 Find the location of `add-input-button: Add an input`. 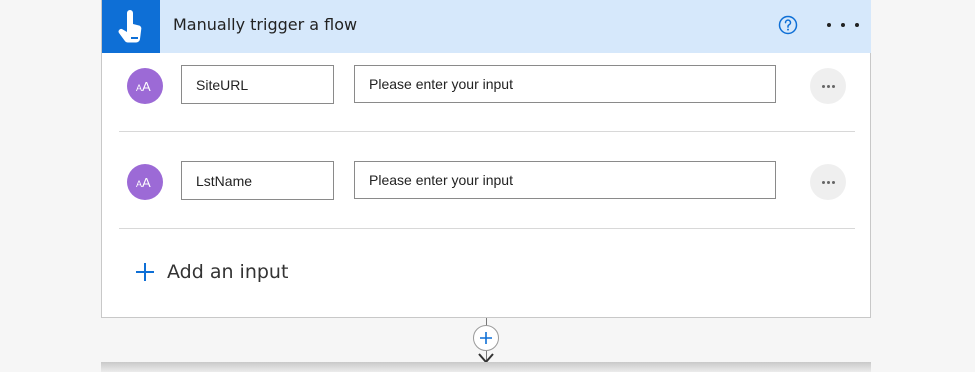

add-input-button: Add an input is located at coordinates (211, 272).